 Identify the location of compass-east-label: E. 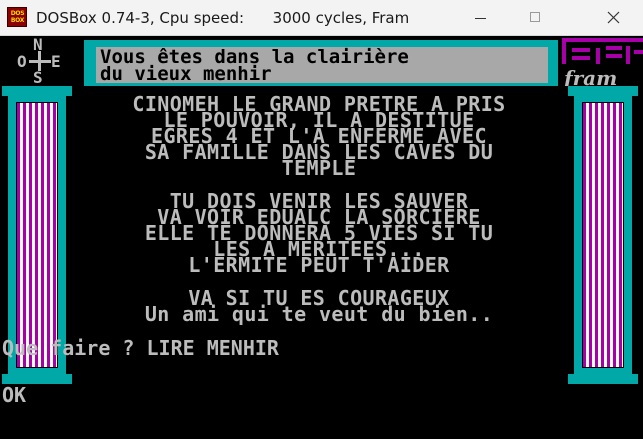
(56, 61).